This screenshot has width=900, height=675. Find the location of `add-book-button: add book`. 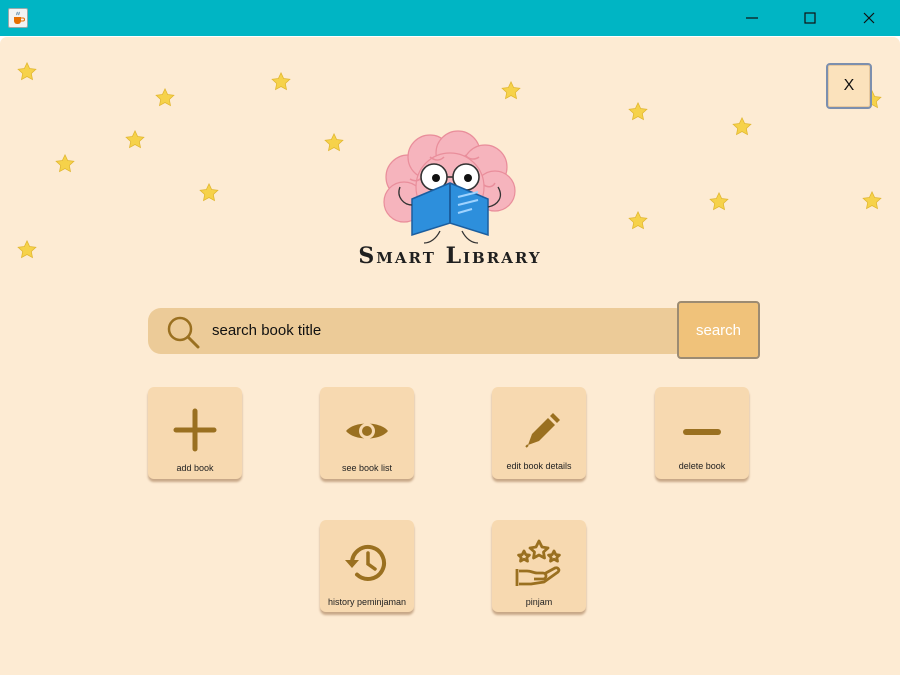

add-book-button: add book is located at coordinates (195, 433).